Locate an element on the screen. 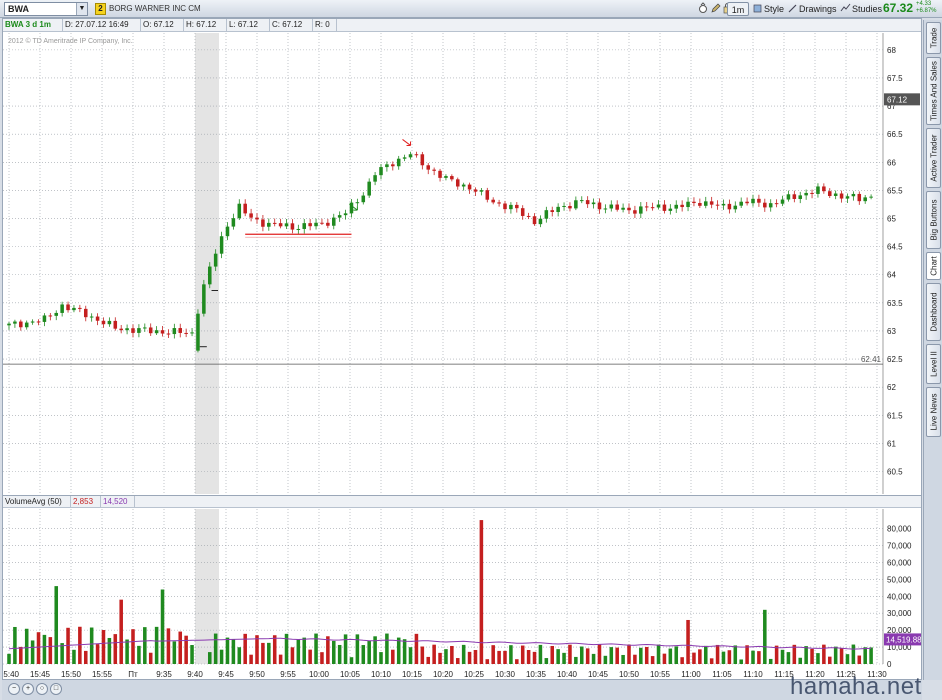  style-icon is located at coordinates (757, 9).